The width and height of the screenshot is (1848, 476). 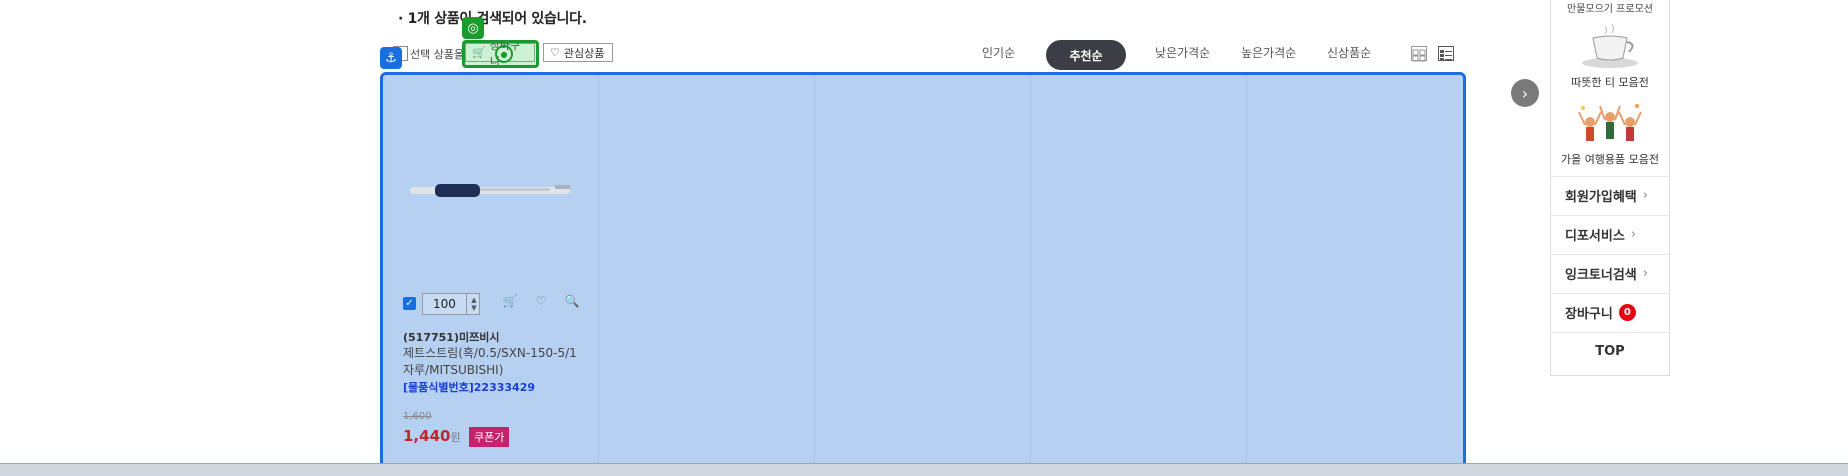 I want to click on sidebar-item-membership: 회원가입혜택 ›, so click(x=1610, y=195).